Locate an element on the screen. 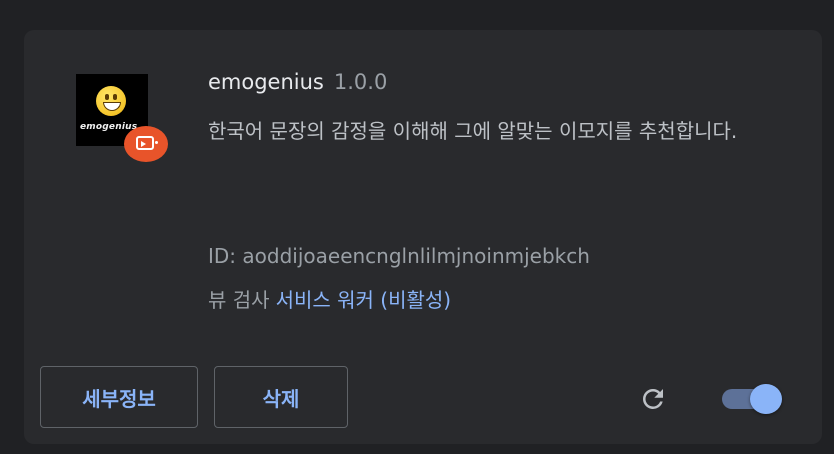  extension-id: ID: aoddijoaeencnglnlilmjnoinmjebkch is located at coordinates (399, 256).